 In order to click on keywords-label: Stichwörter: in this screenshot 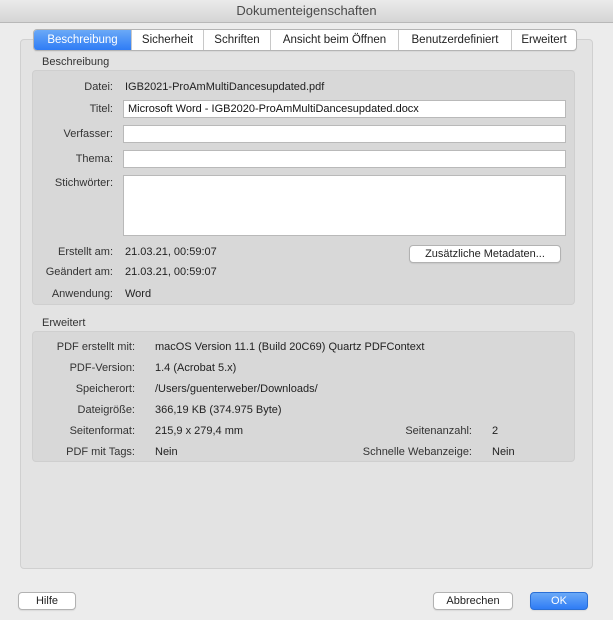, I will do `click(83, 183)`.